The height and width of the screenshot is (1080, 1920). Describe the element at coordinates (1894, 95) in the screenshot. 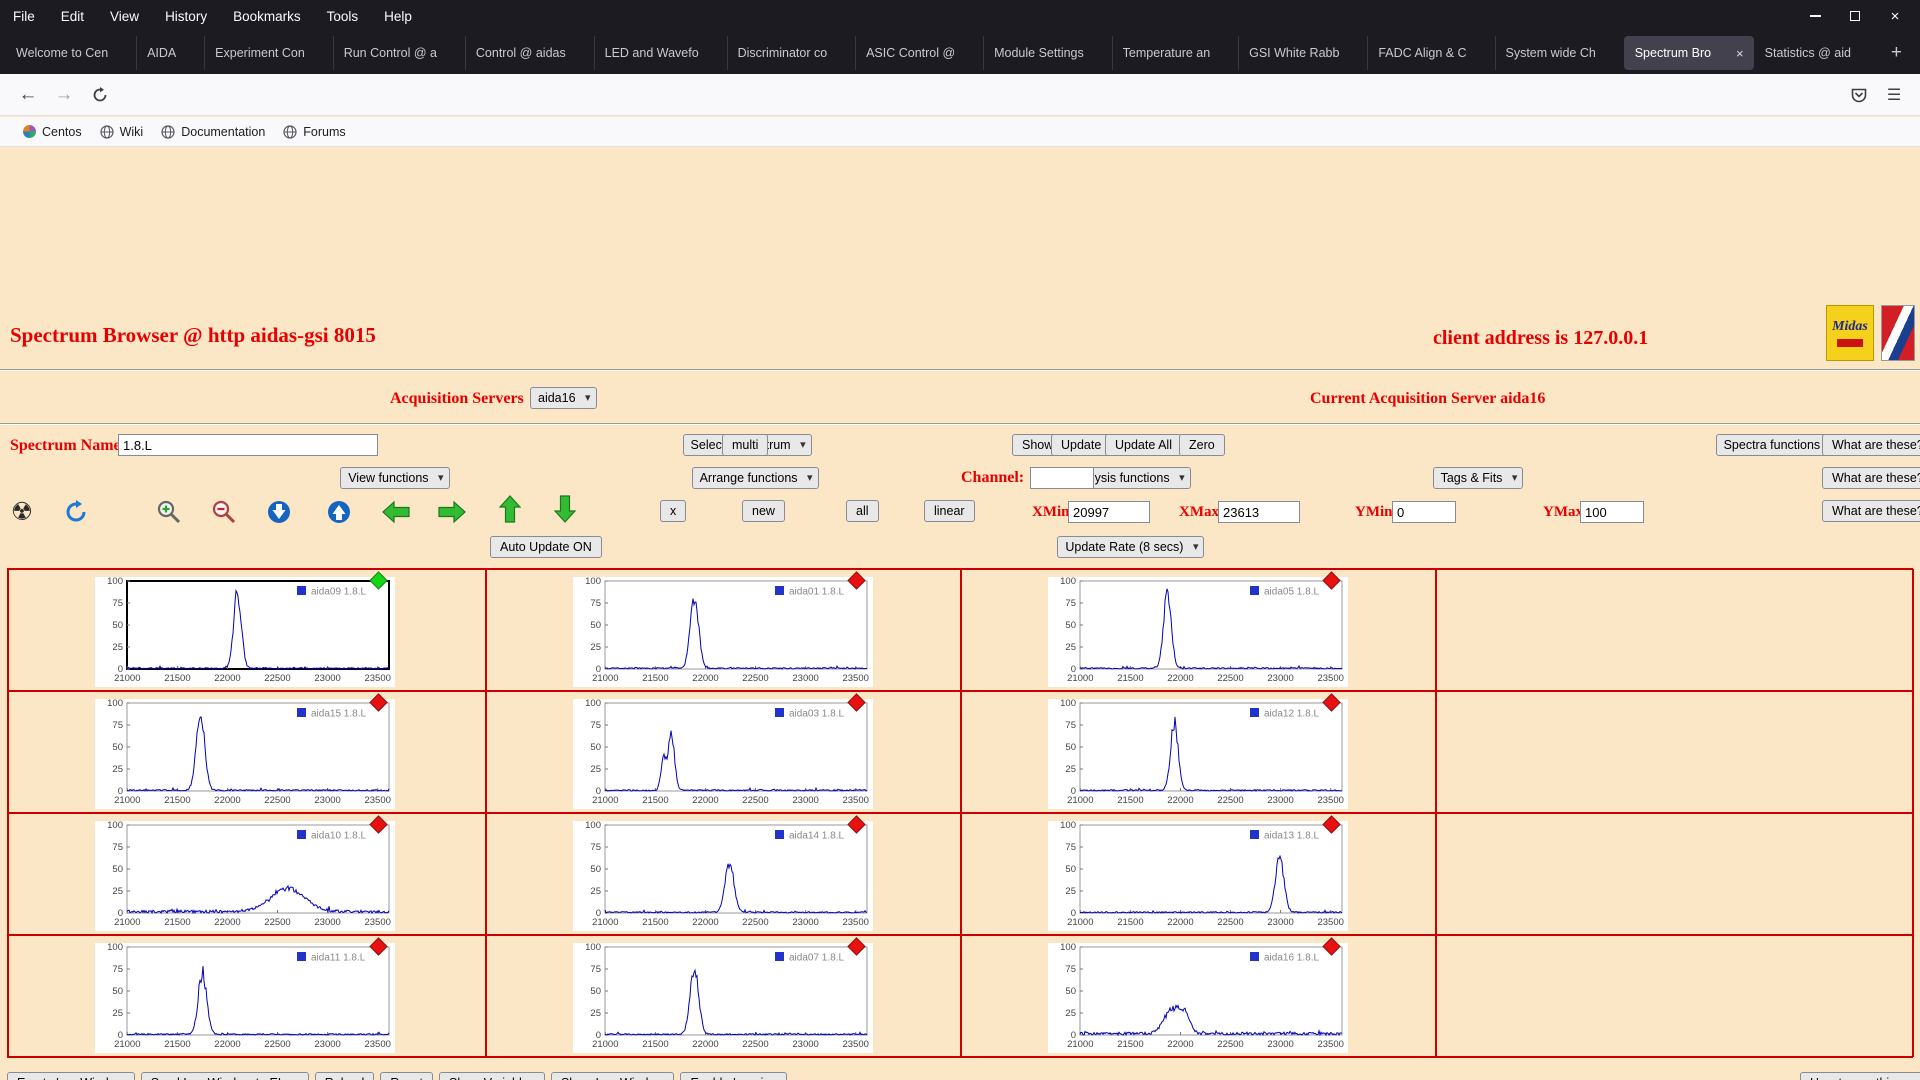

I see `hamburger-menu-icon: ☰` at that location.